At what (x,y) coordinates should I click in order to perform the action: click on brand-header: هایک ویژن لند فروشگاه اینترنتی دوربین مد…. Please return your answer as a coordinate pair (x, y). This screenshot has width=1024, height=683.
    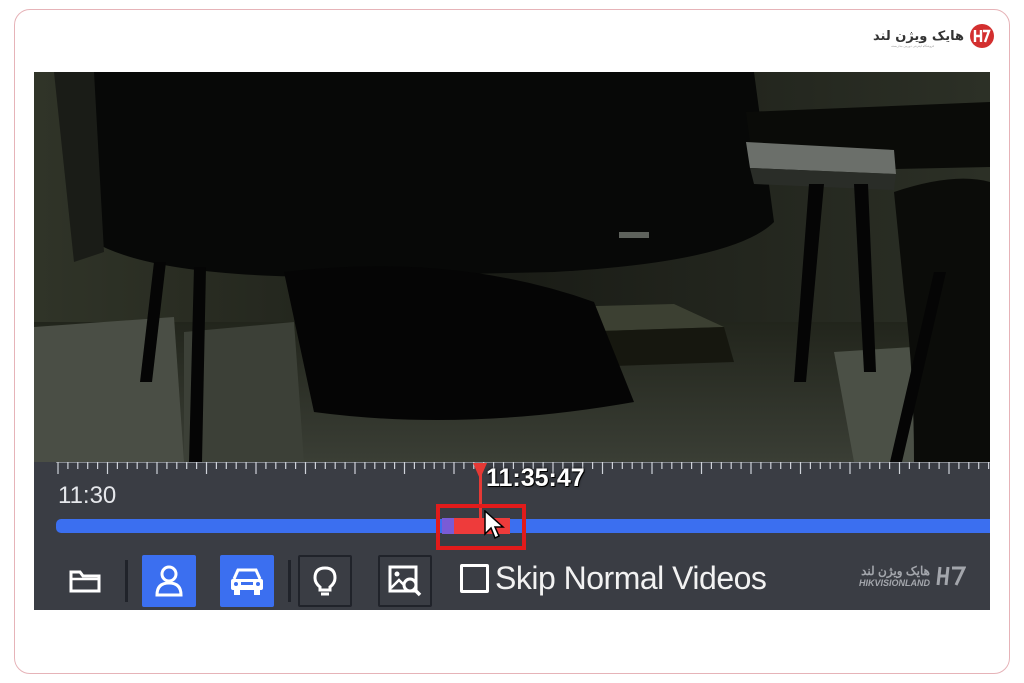
    Looking at the image, I should click on (933, 36).